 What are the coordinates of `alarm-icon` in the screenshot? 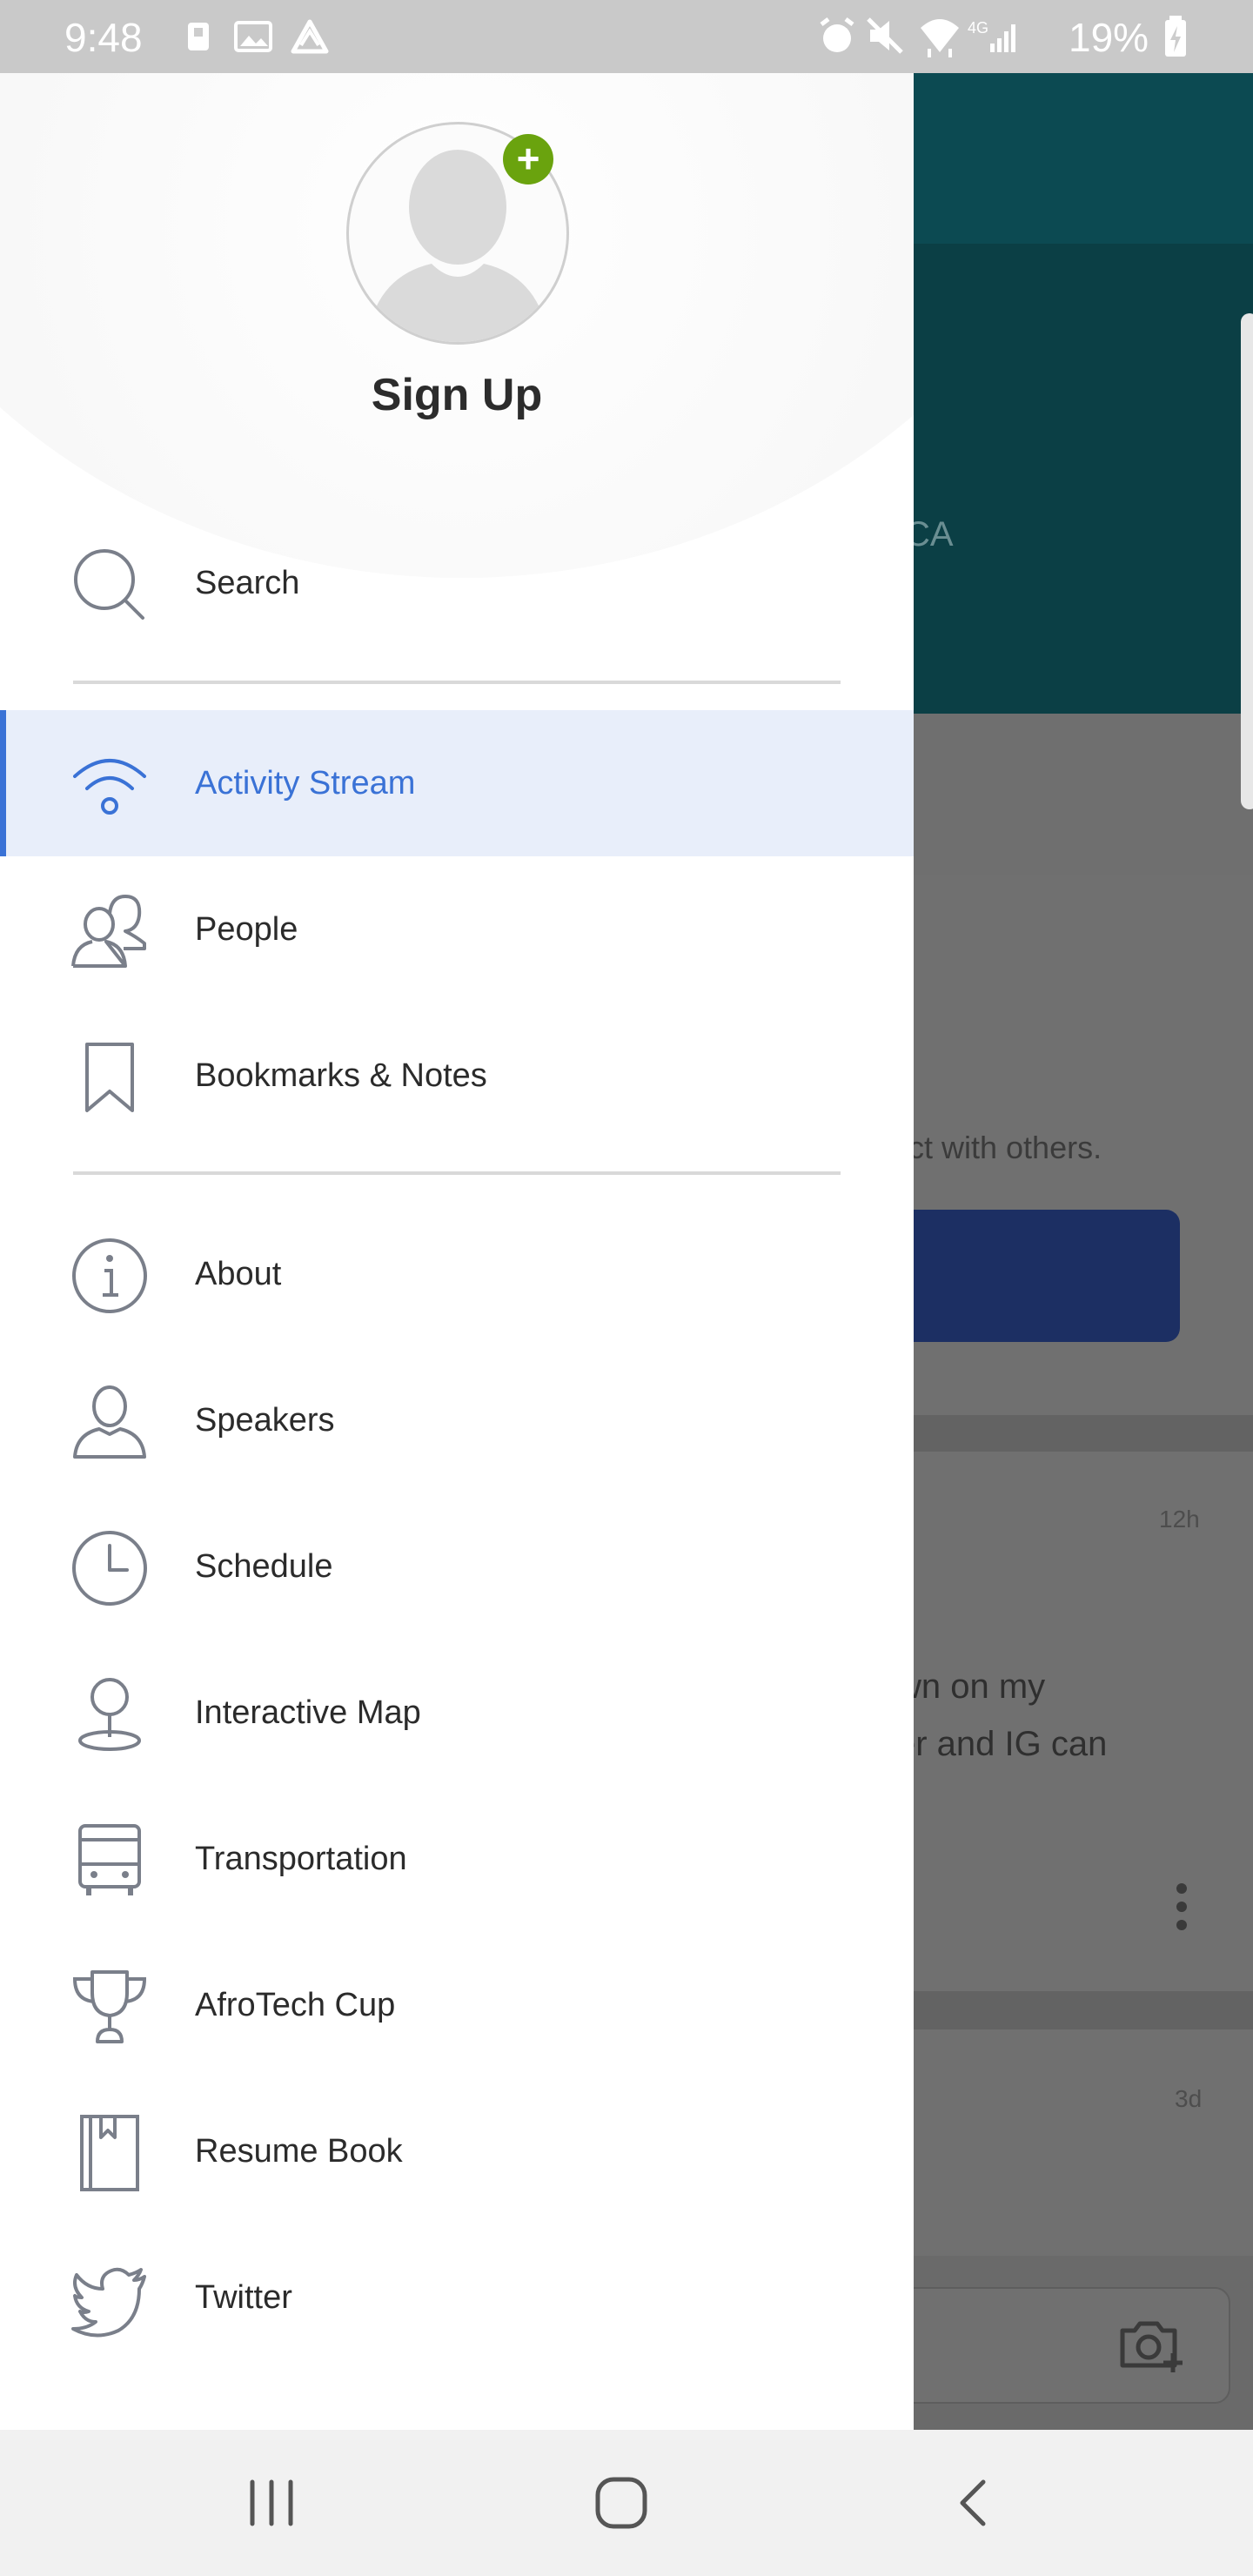 It's located at (837, 34).